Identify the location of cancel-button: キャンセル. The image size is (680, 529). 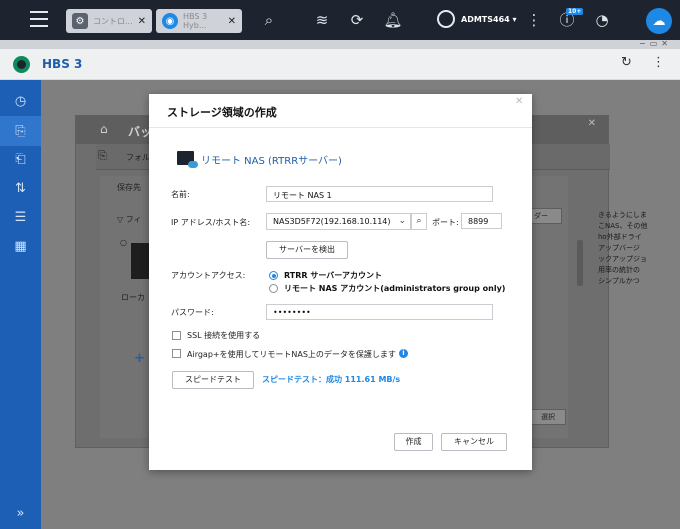
(474, 442).